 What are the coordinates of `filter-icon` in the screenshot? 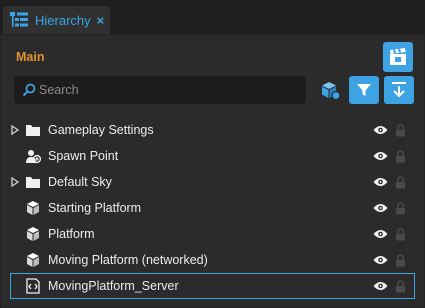 It's located at (364, 90).